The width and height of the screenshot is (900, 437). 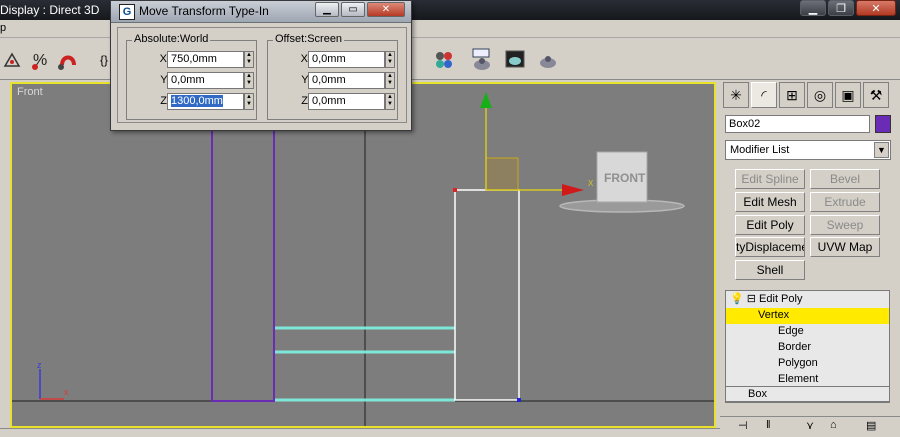 I want to click on edit-spline-button: Edit Spline, so click(x=770, y=179).